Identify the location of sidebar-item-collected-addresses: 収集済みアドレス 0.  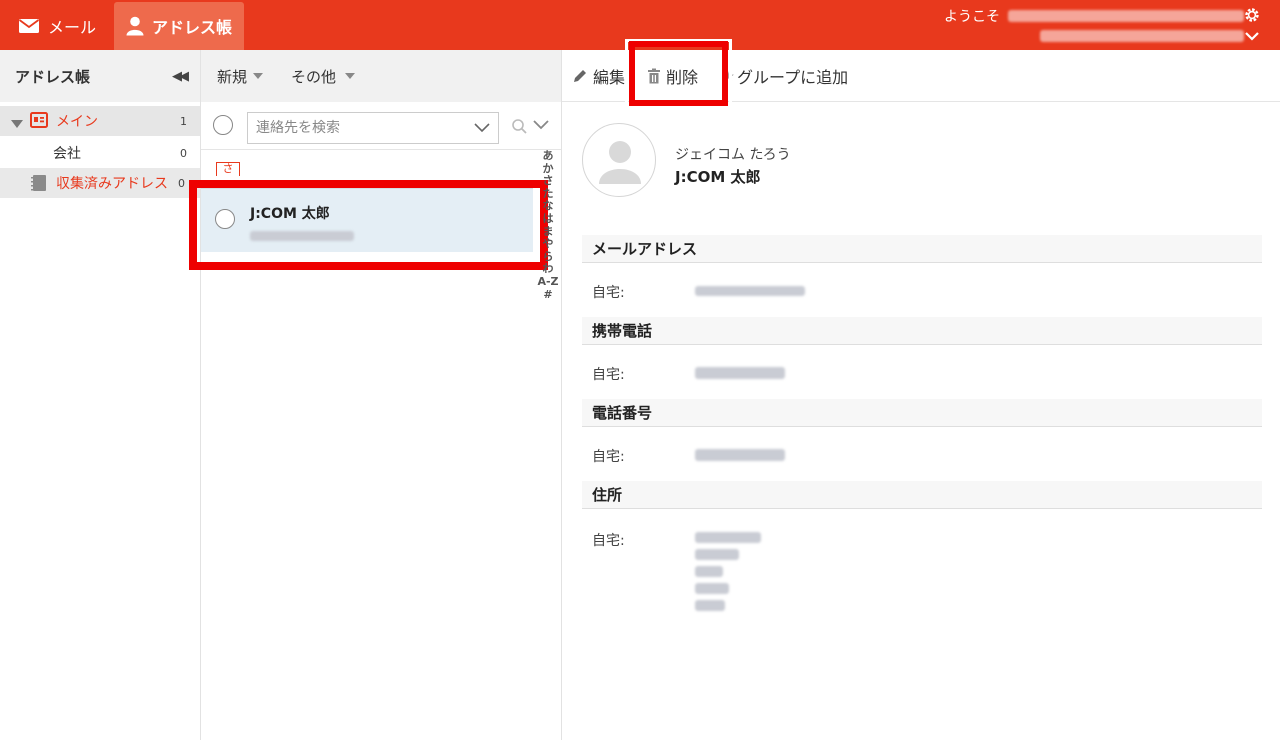
(100, 183).